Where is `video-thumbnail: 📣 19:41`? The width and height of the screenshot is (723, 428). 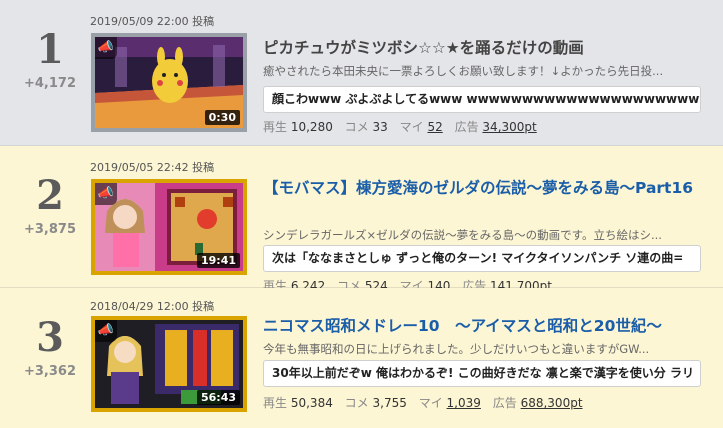 video-thumbnail: 📣 19:41 is located at coordinates (169, 227).